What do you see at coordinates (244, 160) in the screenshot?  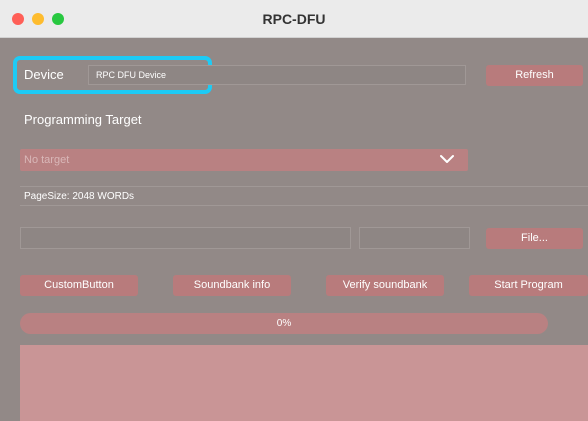 I see `target-select: No target` at bounding box center [244, 160].